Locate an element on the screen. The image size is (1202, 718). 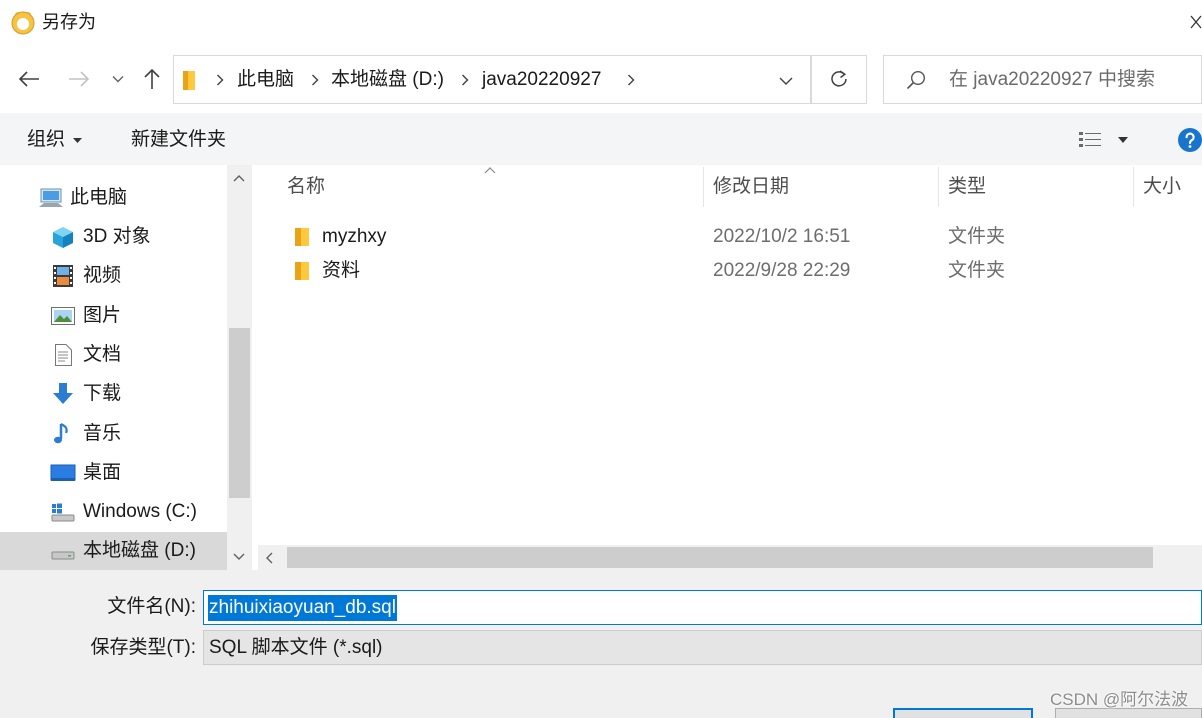
breadcrumb-local-disk: 本地磁盘 (D:) is located at coordinates (387, 80).